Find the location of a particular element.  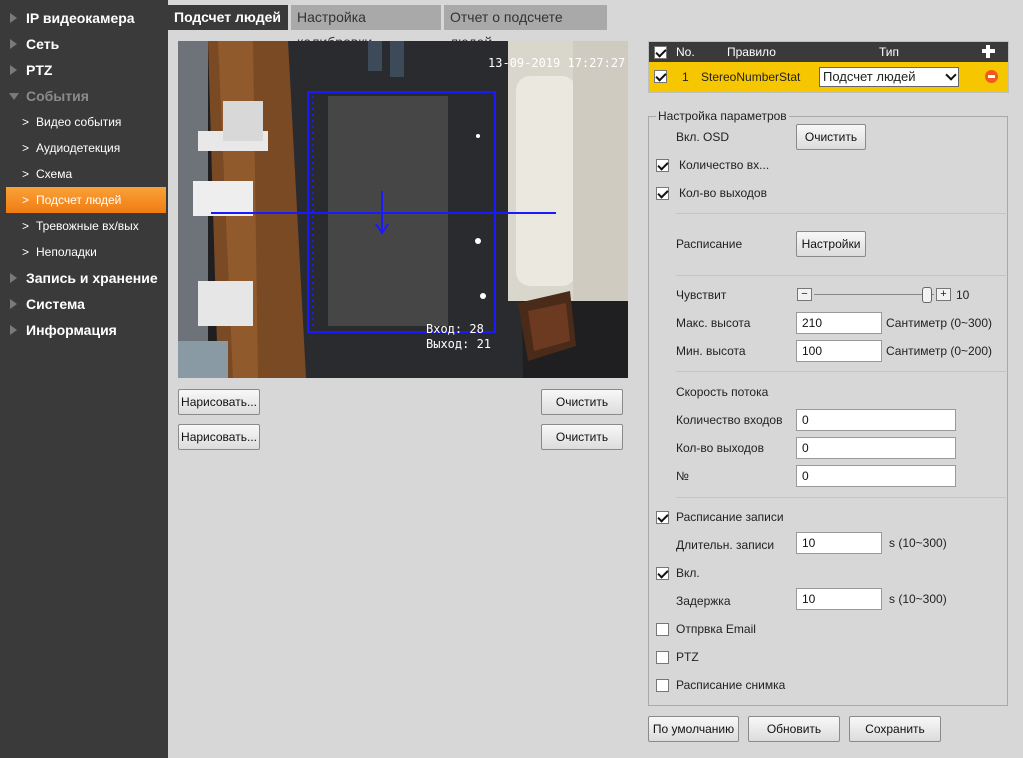

minus-icon: − is located at coordinates (804, 294).